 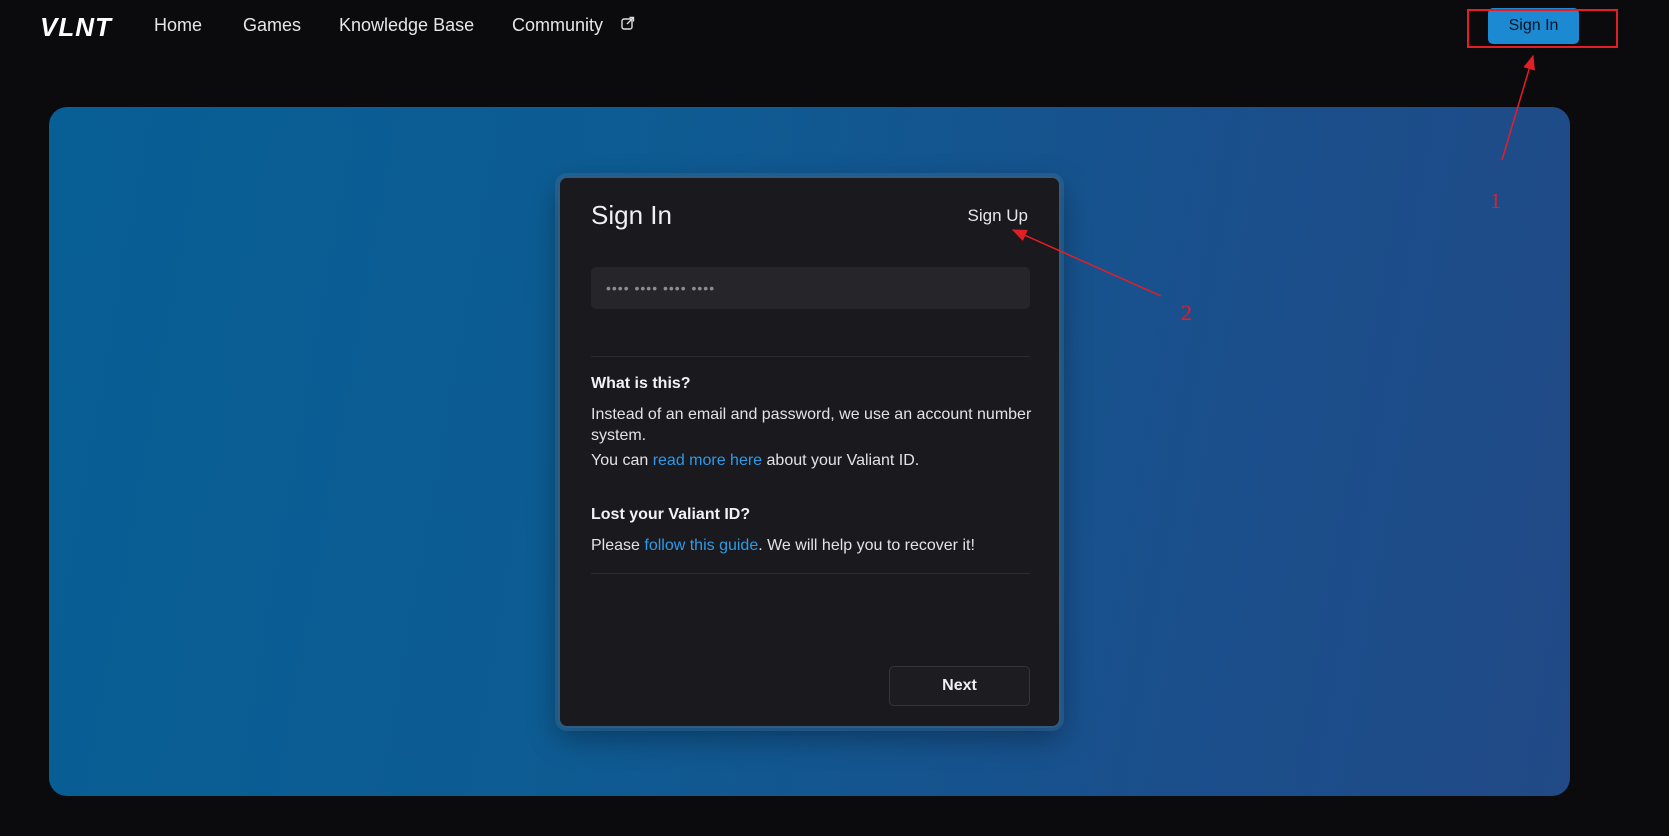 What do you see at coordinates (406, 25) in the screenshot?
I see `nav-knowledge-base-link: Knowledge Base` at bounding box center [406, 25].